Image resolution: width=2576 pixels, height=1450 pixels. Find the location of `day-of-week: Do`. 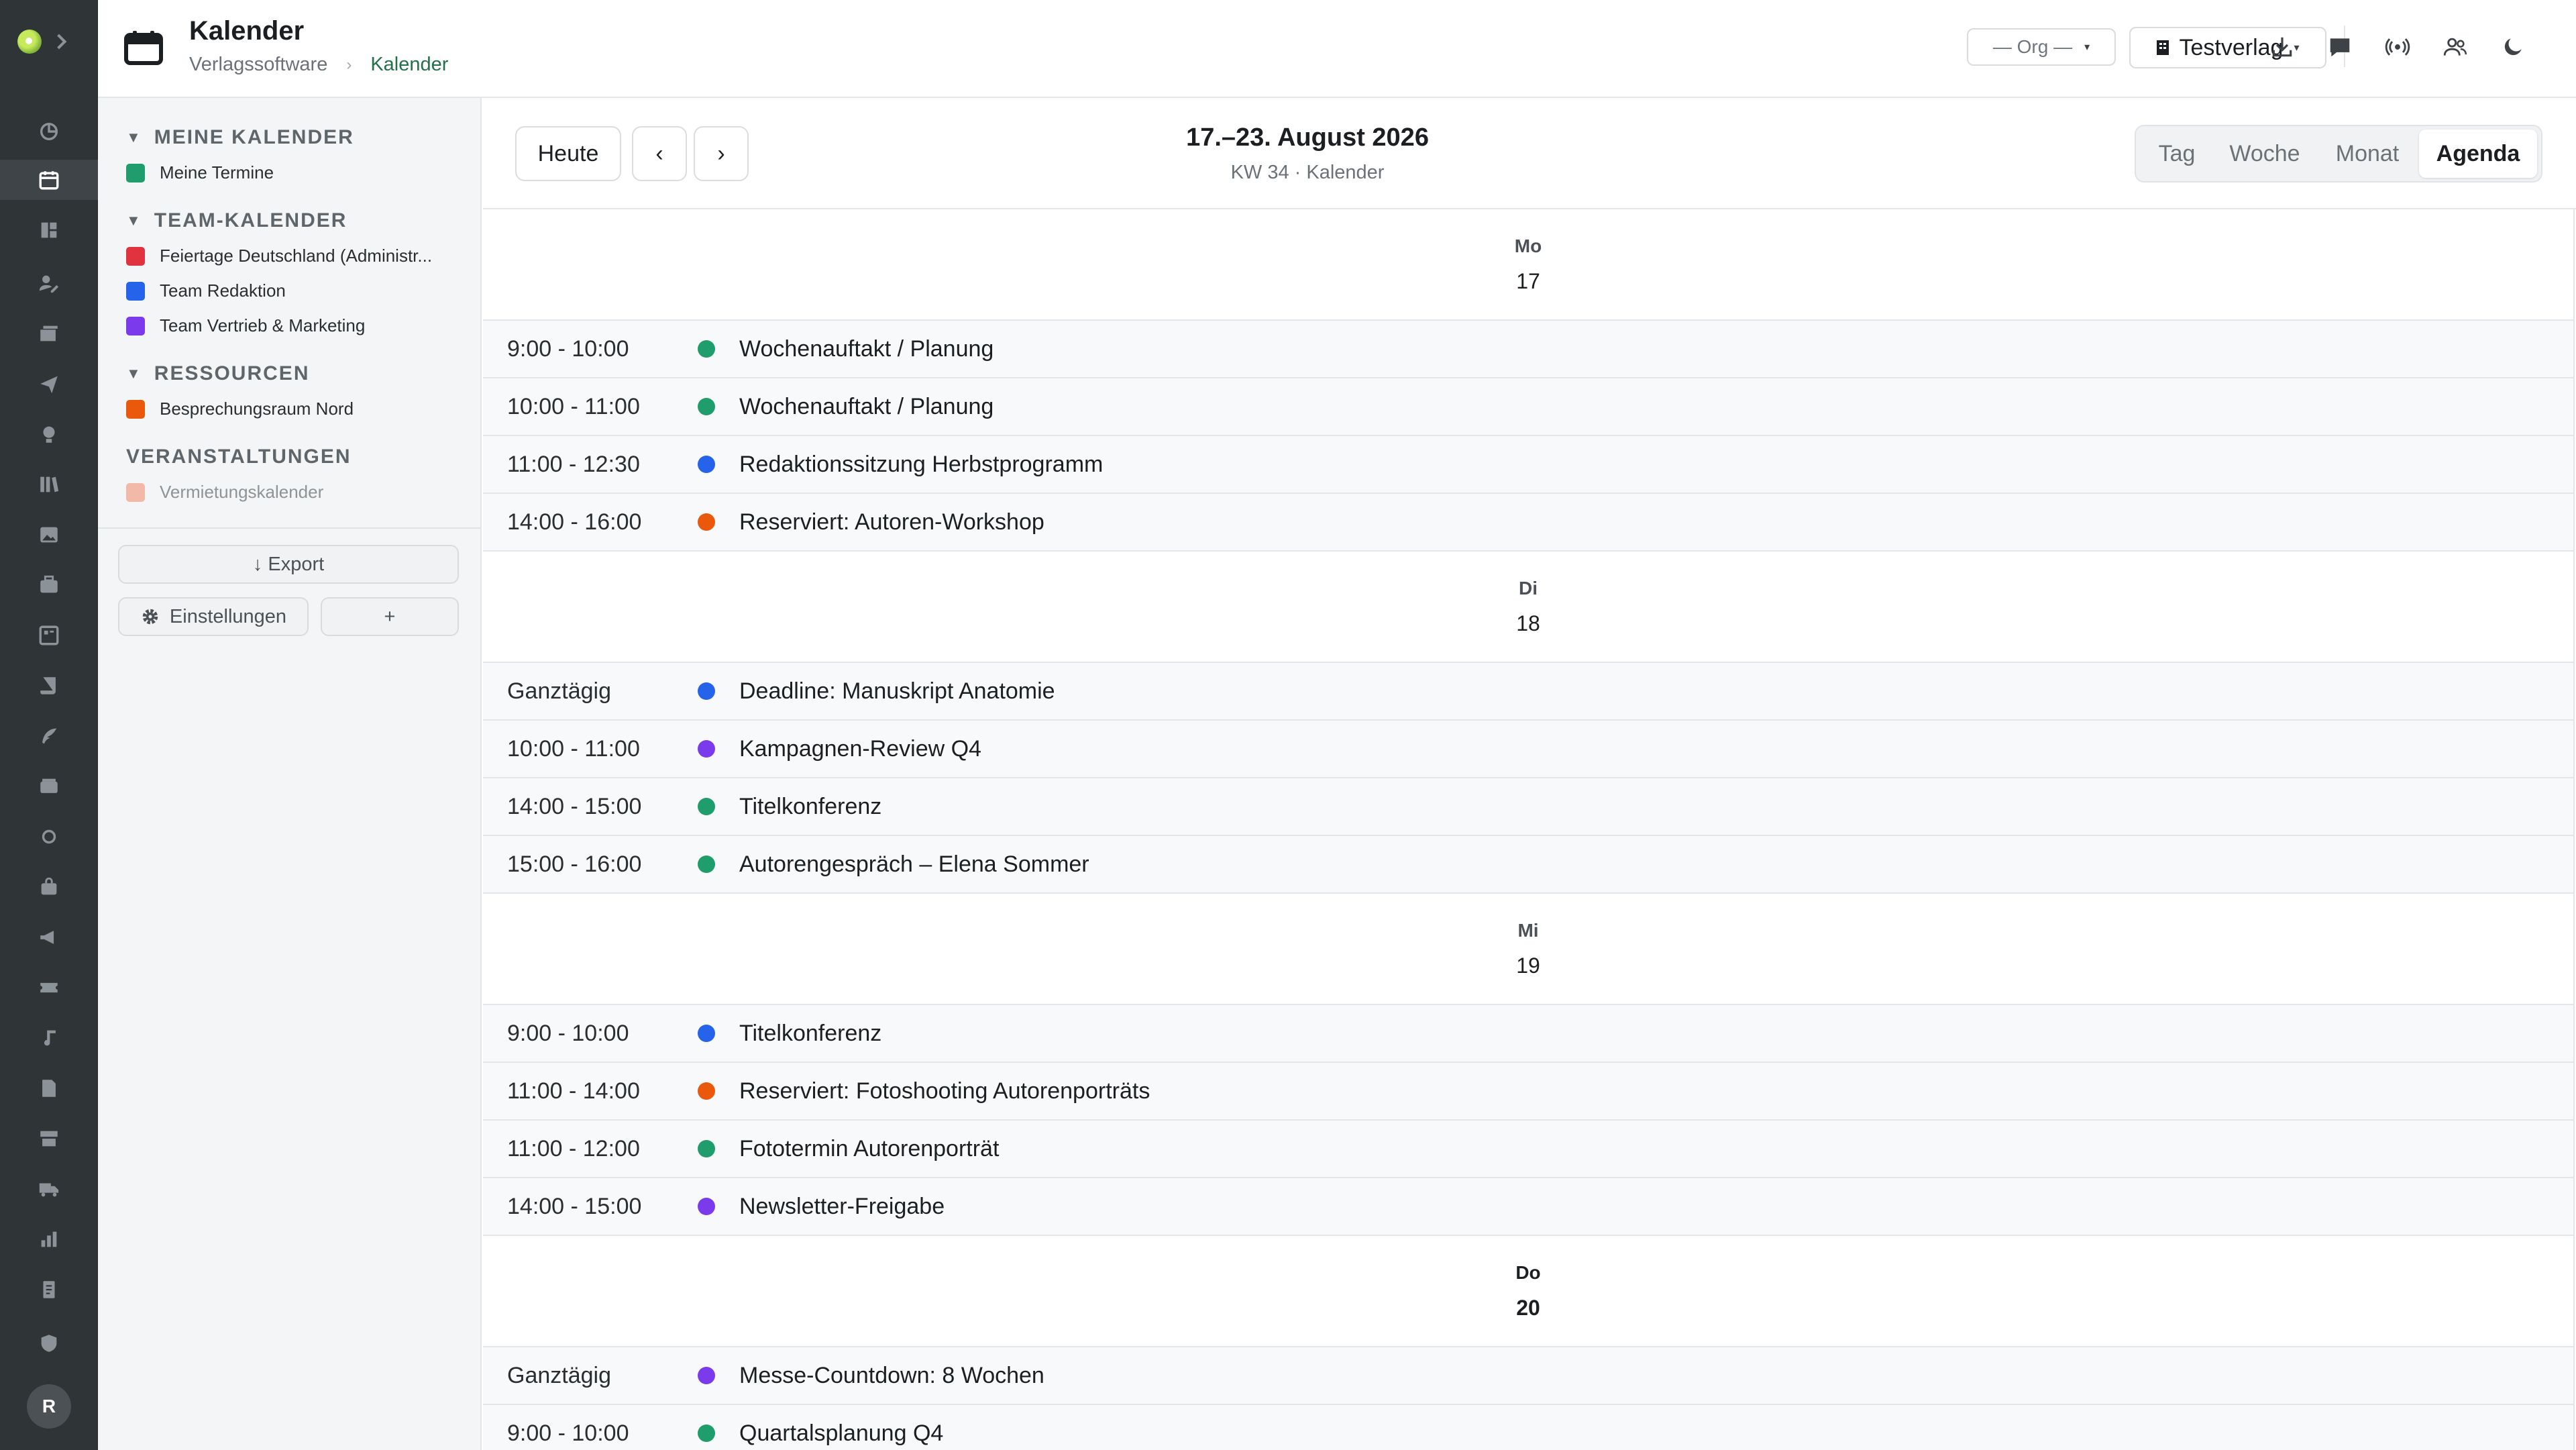

day-of-week: Do is located at coordinates (1528, 1272).